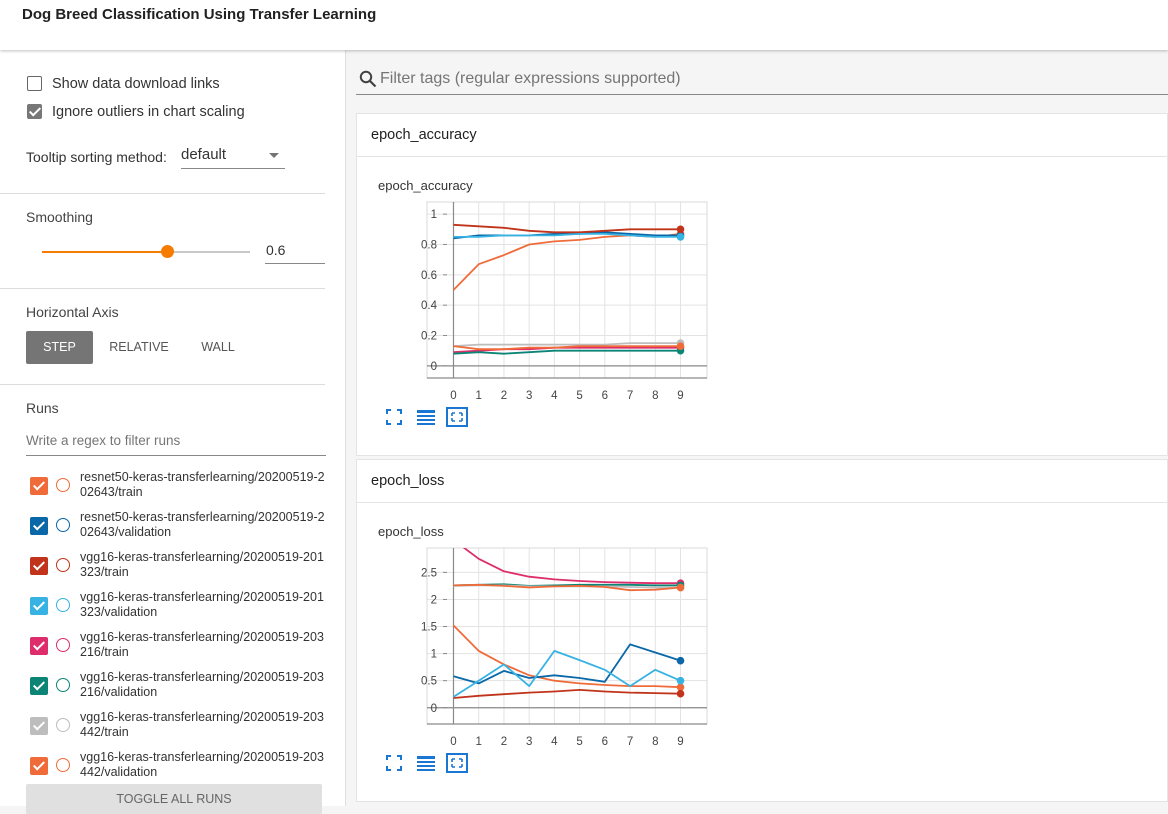 The width and height of the screenshot is (1168, 814). I want to click on ignore-outliers-checkbox, so click(34, 111).